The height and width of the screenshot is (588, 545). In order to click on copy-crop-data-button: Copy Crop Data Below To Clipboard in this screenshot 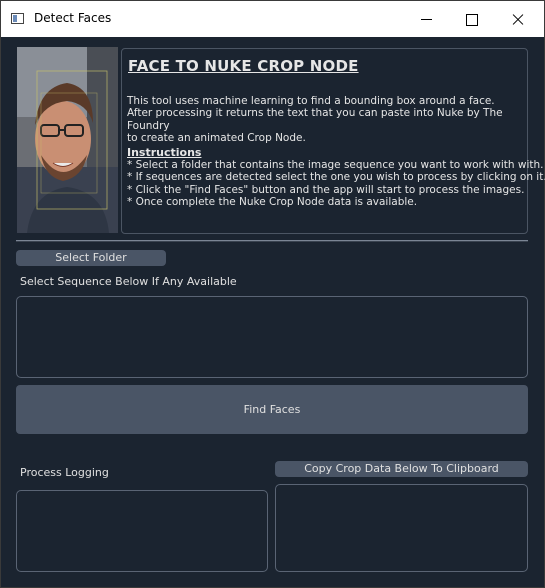, I will do `click(401, 469)`.